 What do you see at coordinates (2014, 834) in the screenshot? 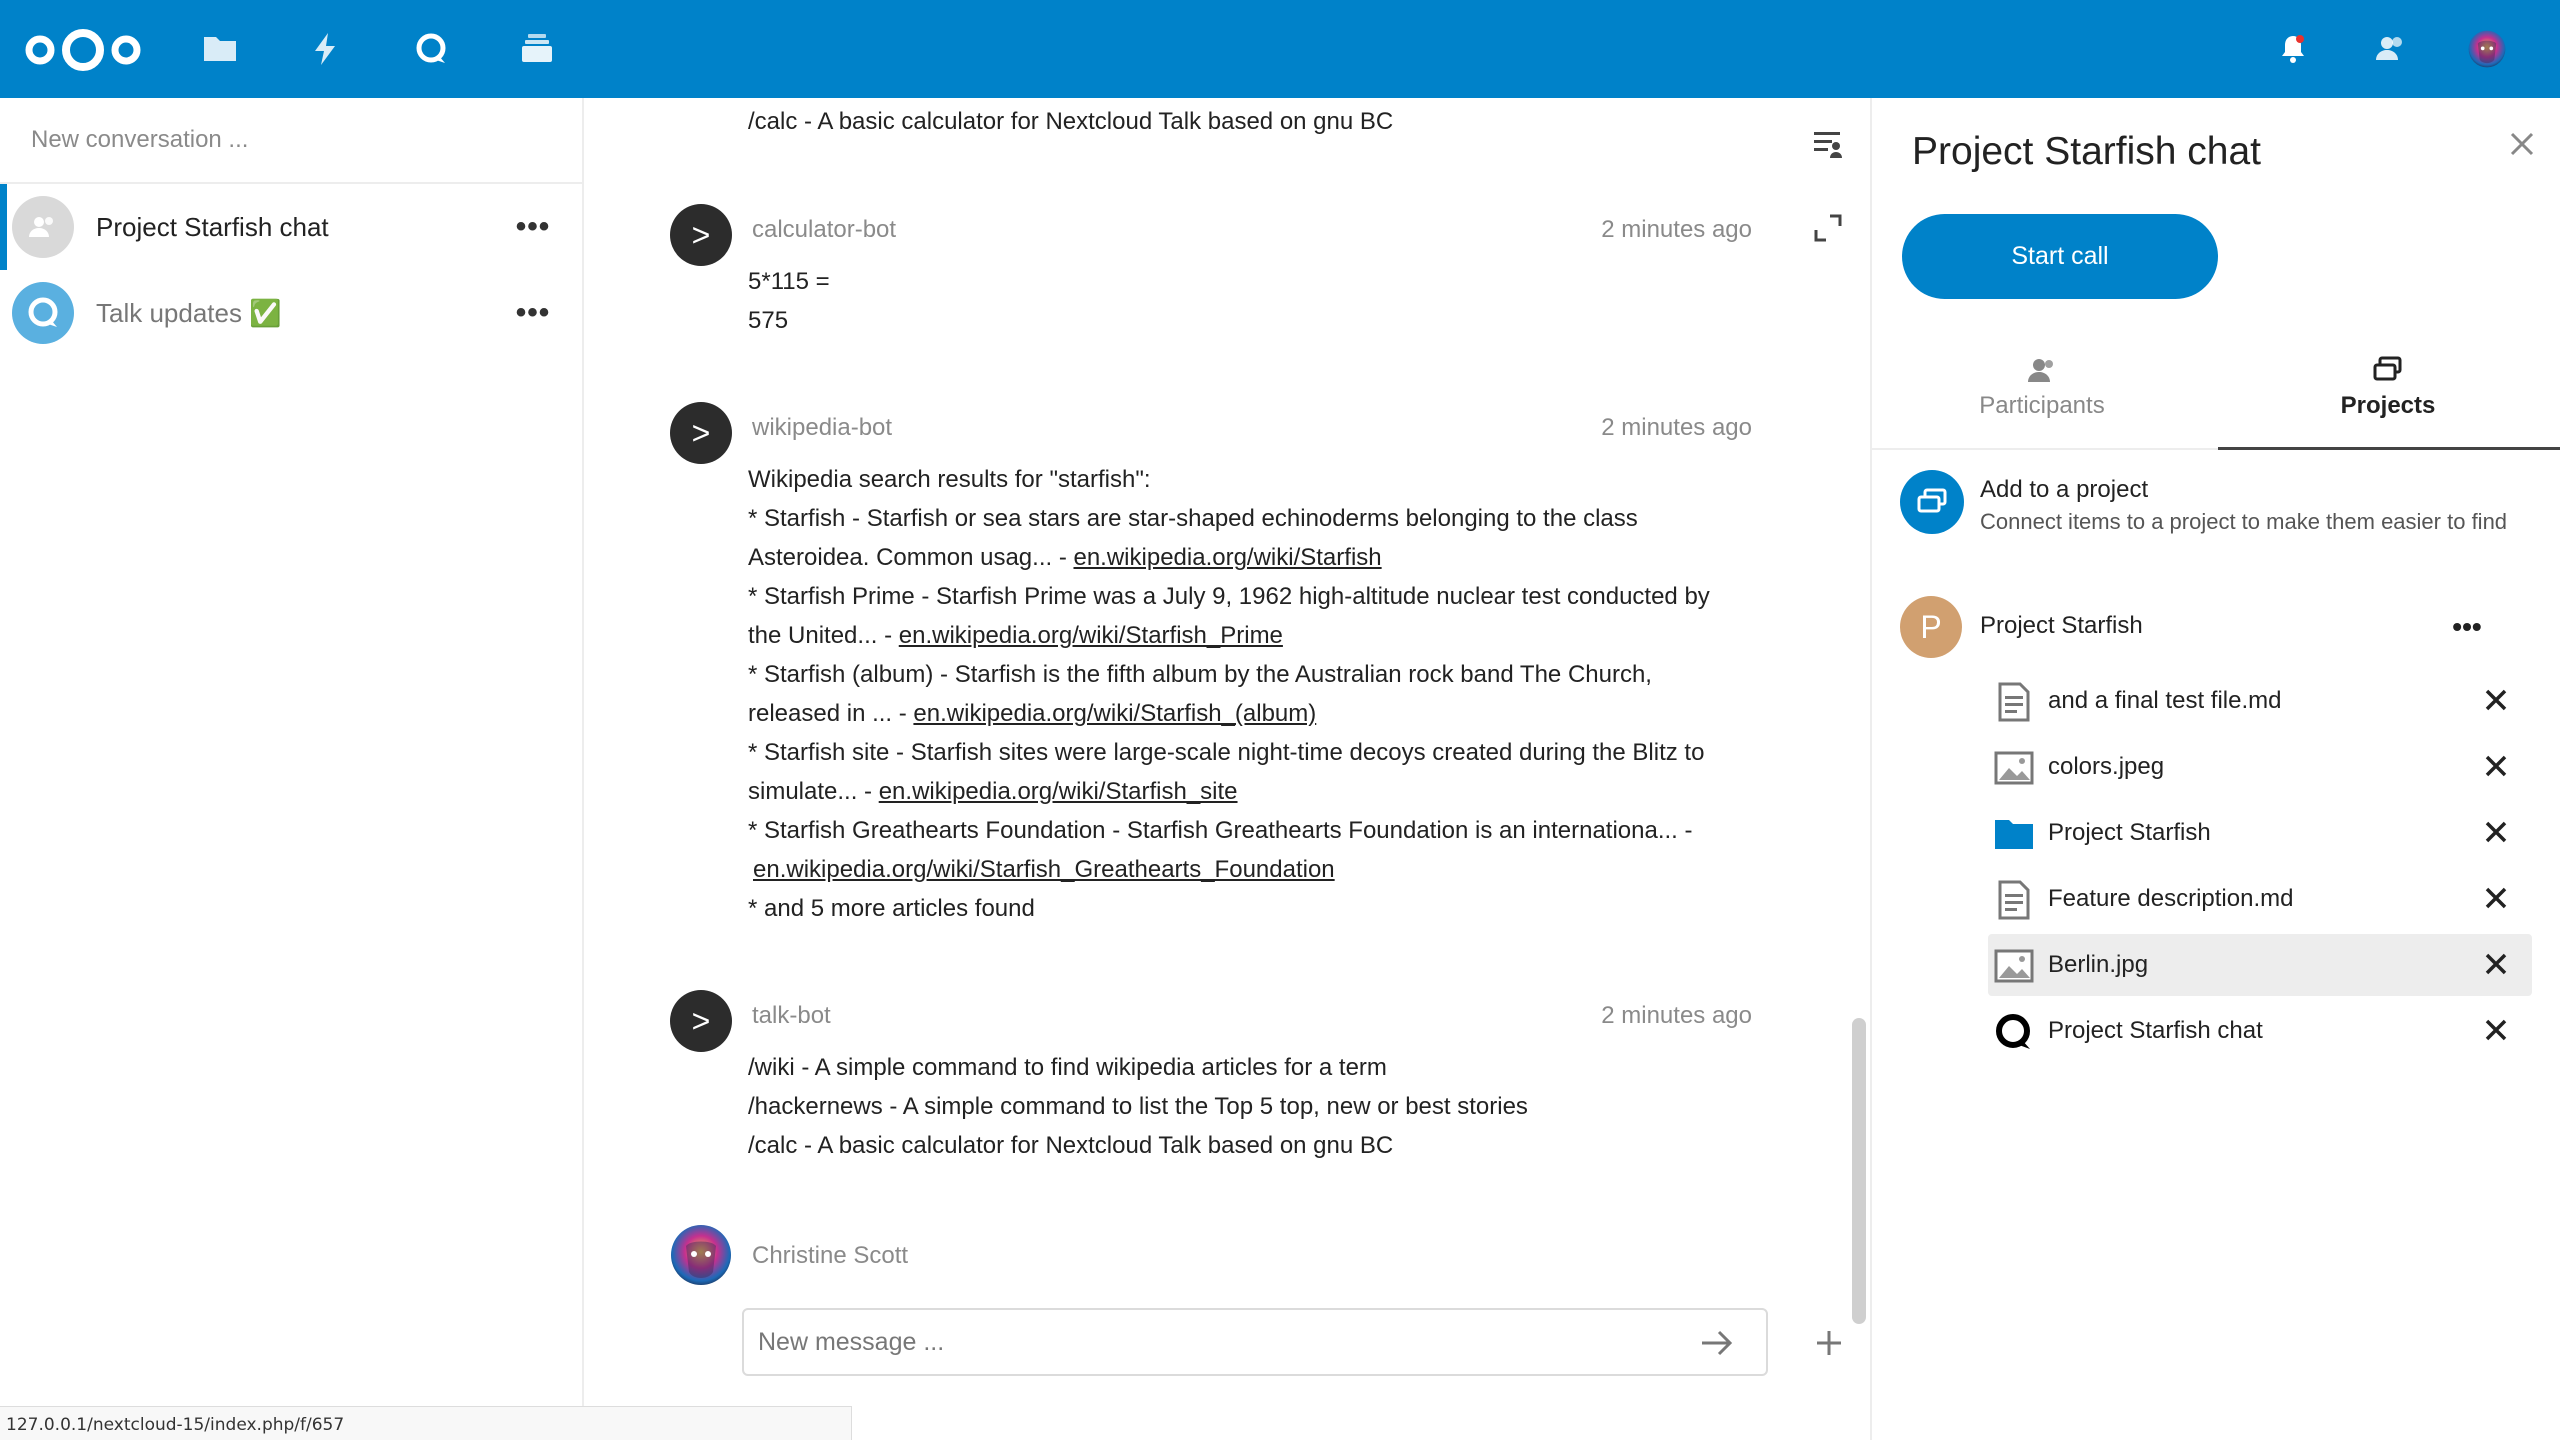
I see `folder-icon` at bounding box center [2014, 834].